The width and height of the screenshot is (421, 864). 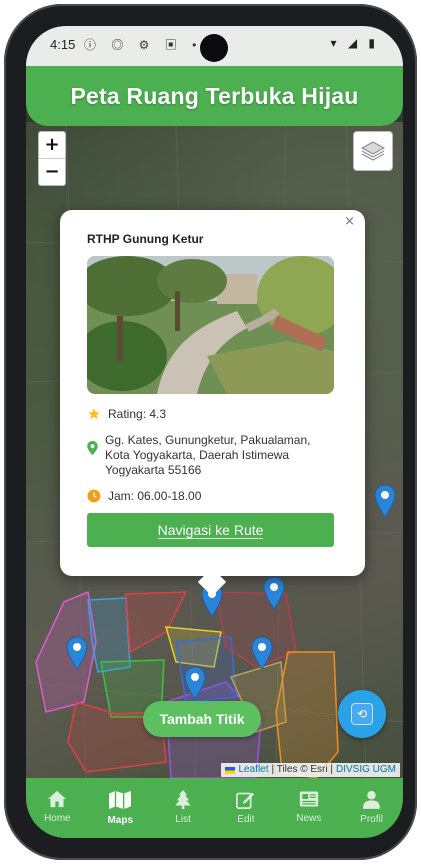 I want to click on nav-item-list: List, so click(x=183, y=808).